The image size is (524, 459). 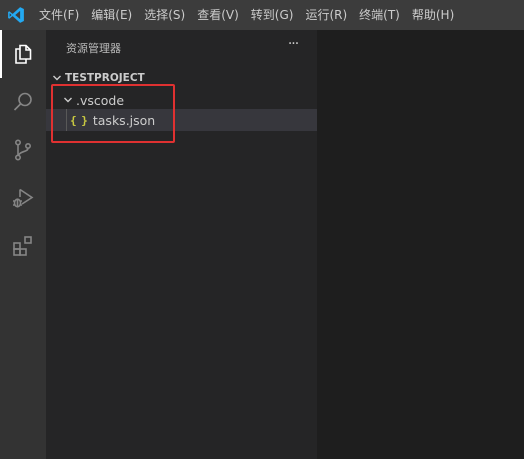 What do you see at coordinates (164, 15) in the screenshot?
I see `menu-selection: 选择(S)` at bounding box center [164, 15].